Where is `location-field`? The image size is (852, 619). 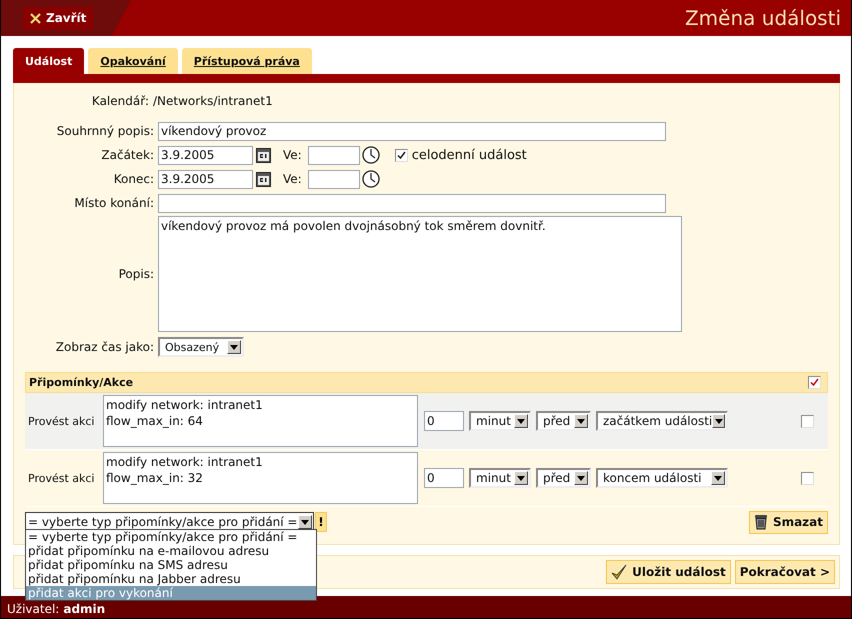 location-field is located at coordinates (412, 203).